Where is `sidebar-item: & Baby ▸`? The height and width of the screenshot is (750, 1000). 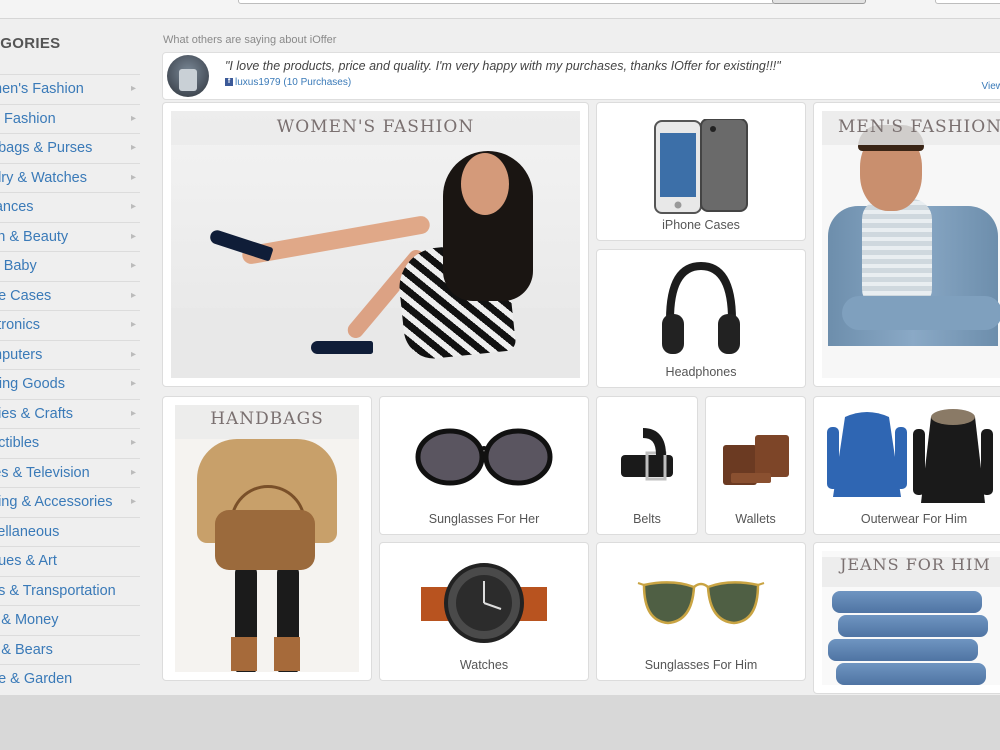 sidebar-item: & Baby ▸ is located at coordinates (70, 266).